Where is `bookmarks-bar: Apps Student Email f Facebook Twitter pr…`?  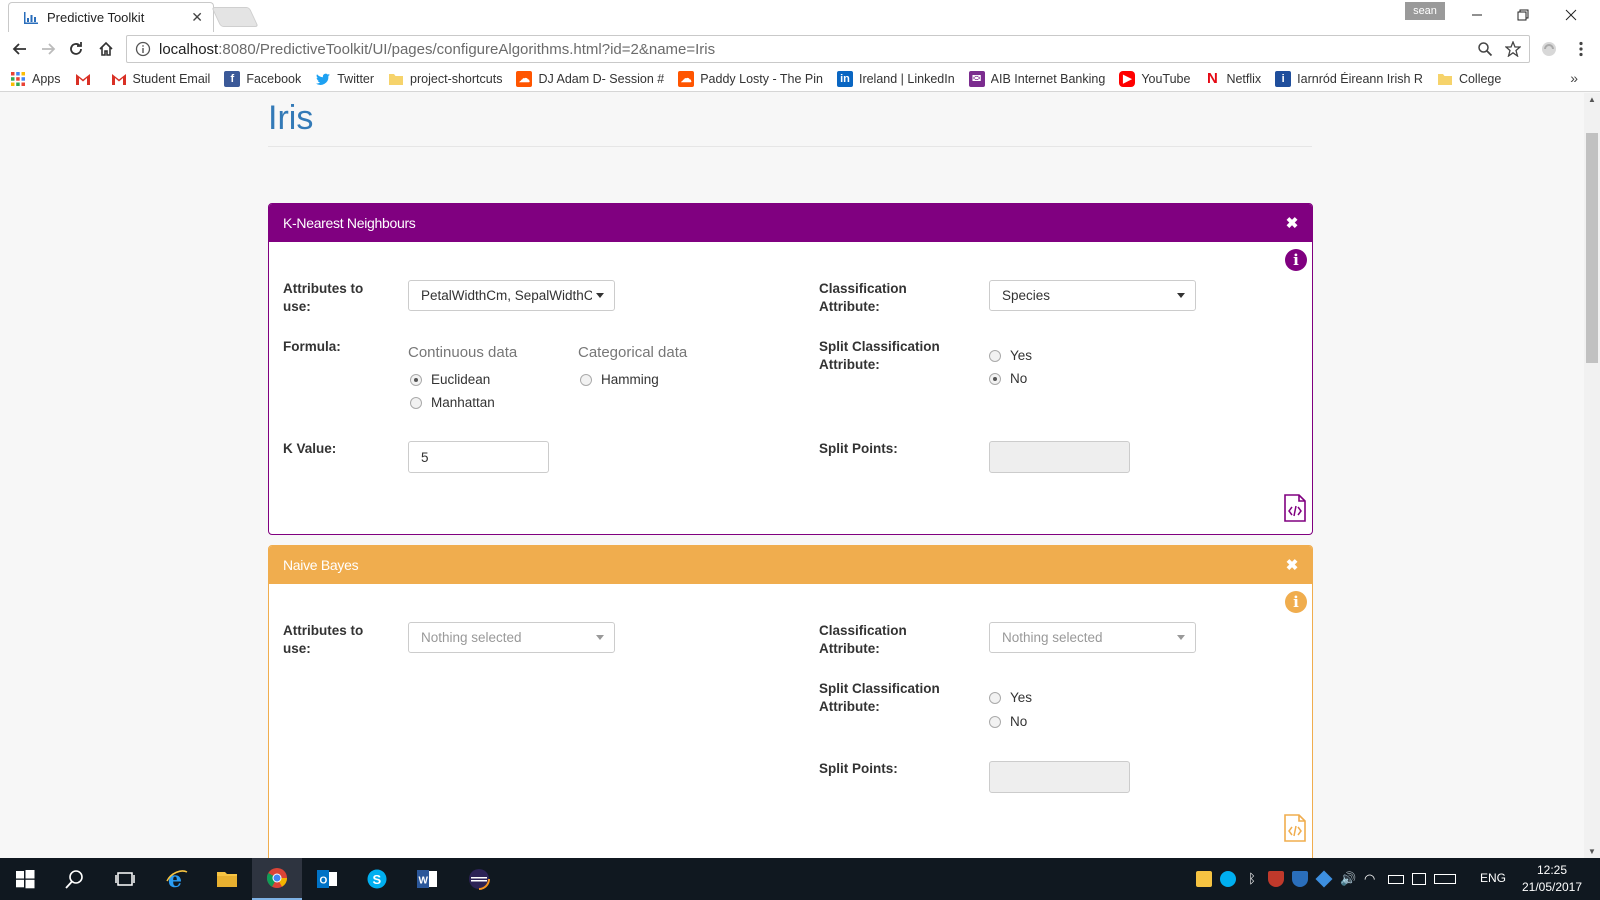
bookmarks-bar: Apps Student Email f Facebook Twitter pr… is located at coordinates (800, 79).